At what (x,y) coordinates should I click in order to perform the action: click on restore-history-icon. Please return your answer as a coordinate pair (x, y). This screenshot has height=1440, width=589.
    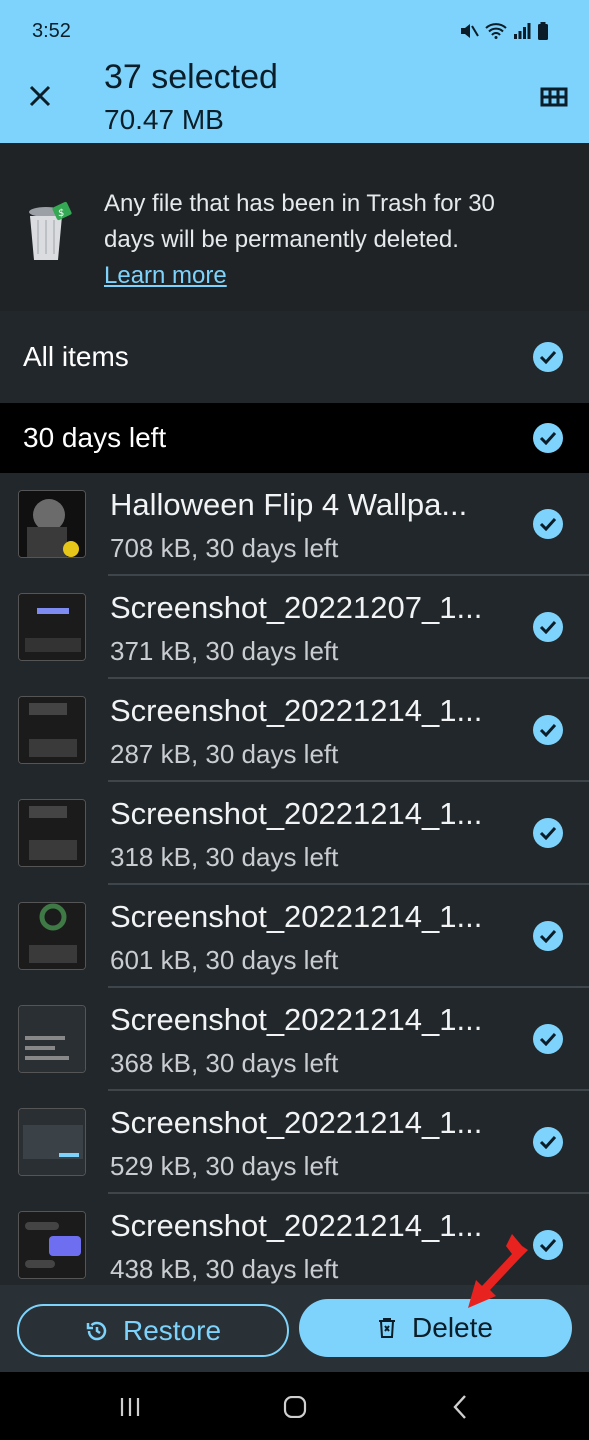
    Looking at the image, I should click on (96, 1330).